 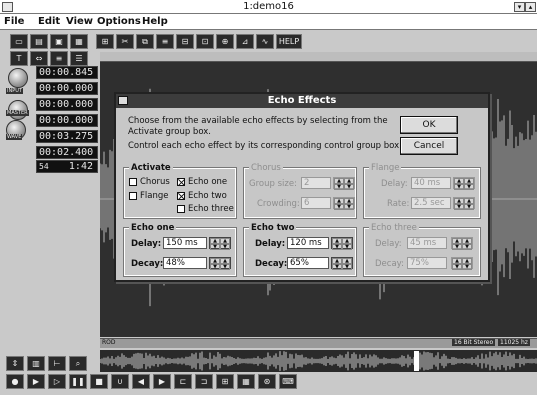 I want to click on echo-two-delay-field: 120 ms, so click(x=308, y=243).